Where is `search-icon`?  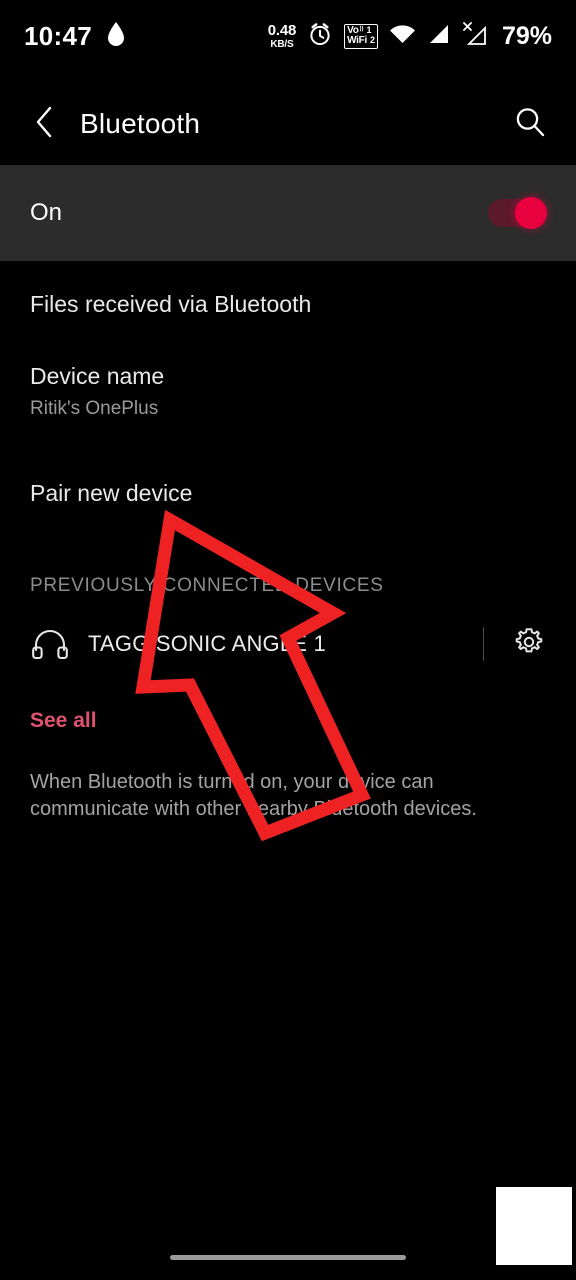
search-icon is located at coordinates (530, 124).